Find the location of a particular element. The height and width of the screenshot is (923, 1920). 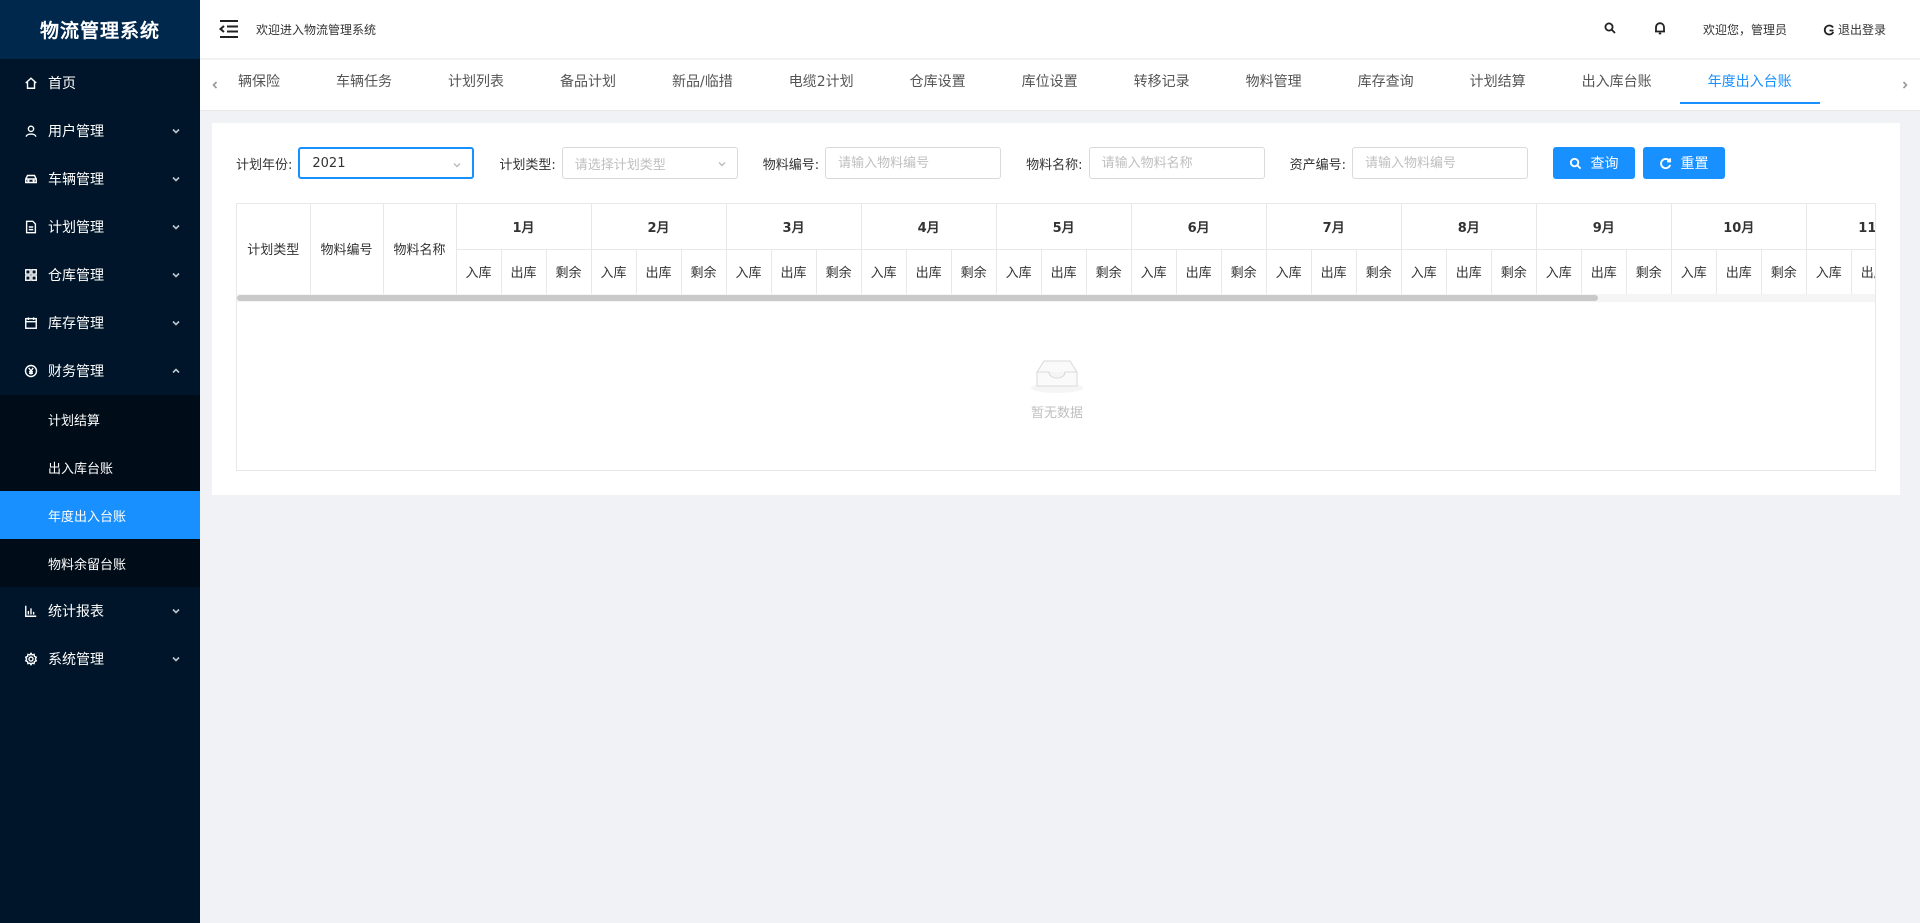

tab-item: 物料管理 is located at coordinates (1274, 85).